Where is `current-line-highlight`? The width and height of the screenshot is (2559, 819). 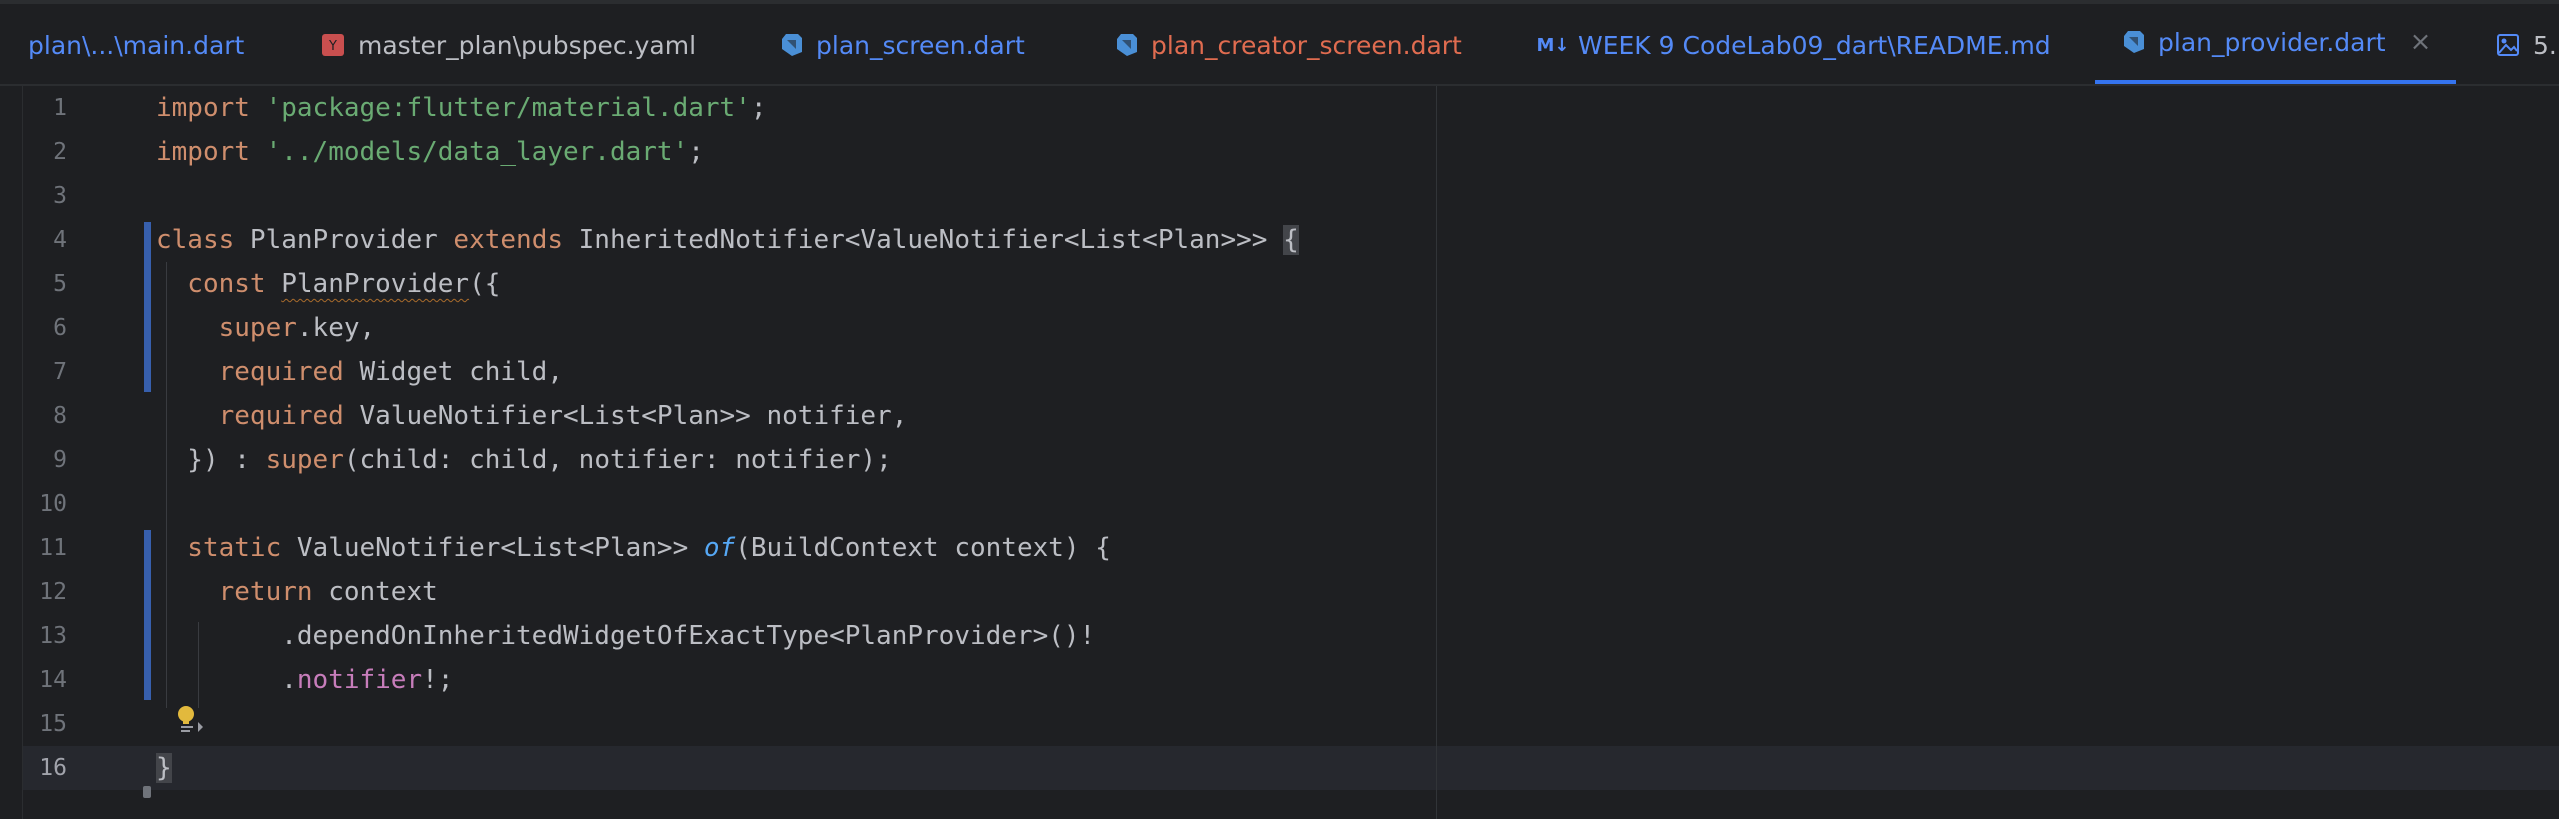 current-line-highlight is located at coordinates (1290, 768).